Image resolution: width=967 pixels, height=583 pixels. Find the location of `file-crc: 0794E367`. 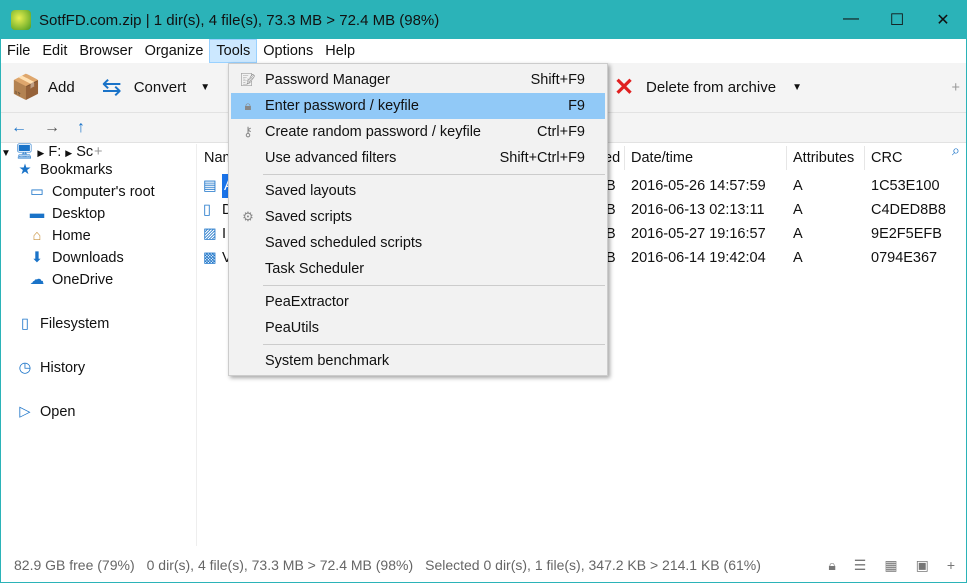

file-crc: 0794E367 is located at coordinates (904, 258).